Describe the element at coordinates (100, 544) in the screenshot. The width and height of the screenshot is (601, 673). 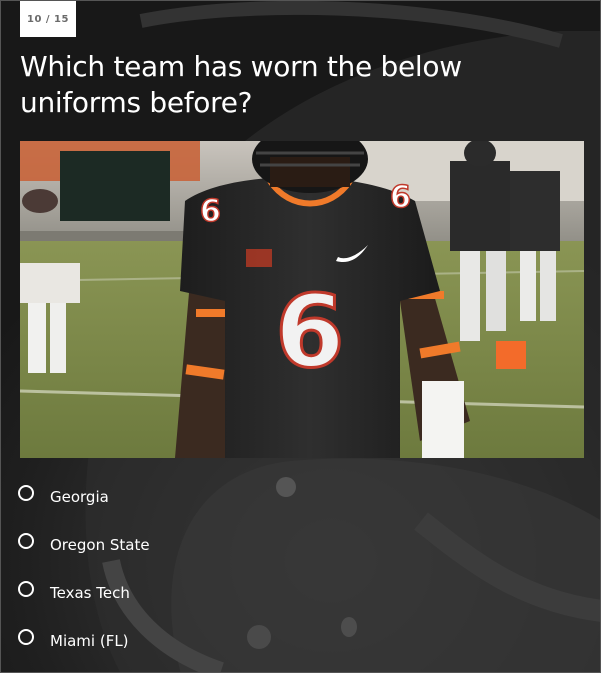
I see `answer-label: Oregon State` at that location.